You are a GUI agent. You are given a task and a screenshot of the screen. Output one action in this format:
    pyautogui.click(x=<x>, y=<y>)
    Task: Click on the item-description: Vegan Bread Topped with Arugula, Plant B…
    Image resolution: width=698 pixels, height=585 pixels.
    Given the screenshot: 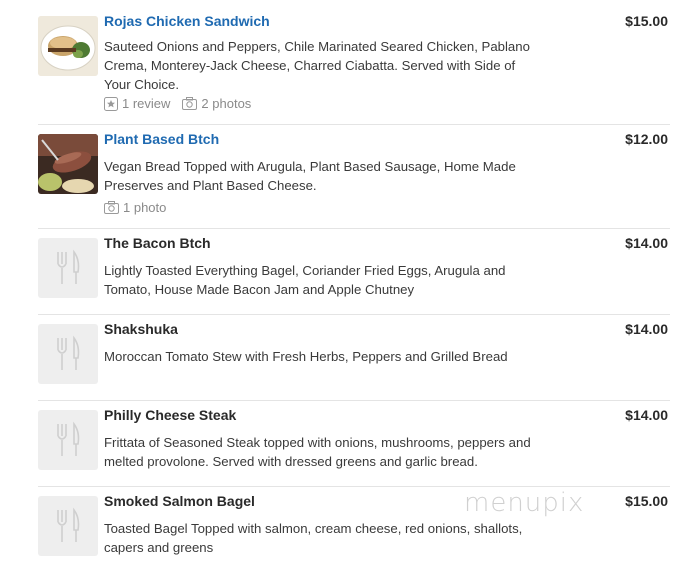 What is the action you would take?
    pyautogui.click(x=310, y=176)
    